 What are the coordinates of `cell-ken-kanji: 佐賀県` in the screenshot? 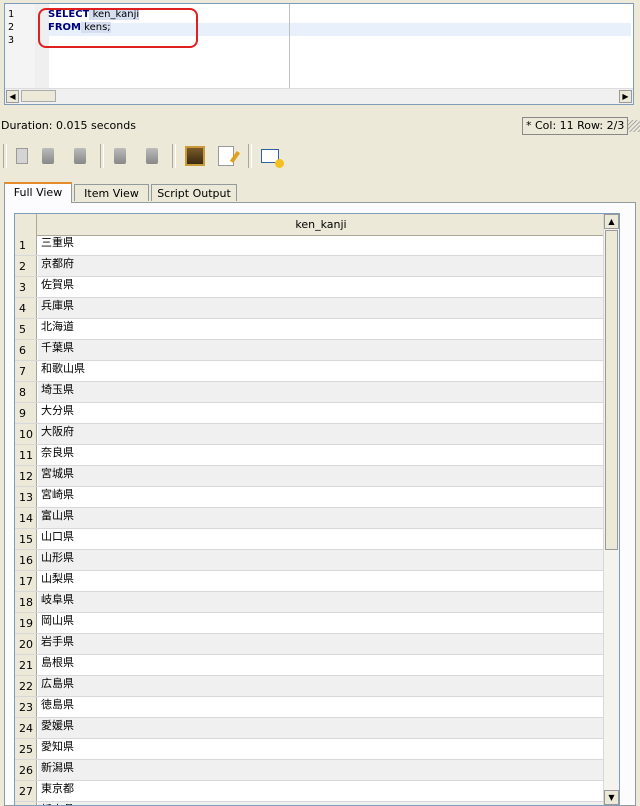 It's located at (321, 287).